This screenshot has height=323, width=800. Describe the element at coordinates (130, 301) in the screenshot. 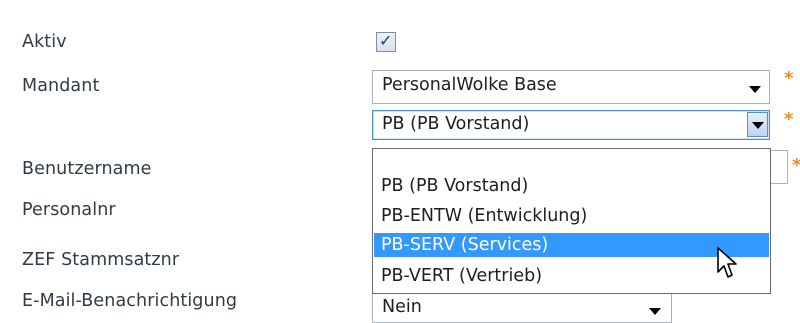

I see `label-email-benachrichtigung: E-Mail-Benachrichtigung` at that location.